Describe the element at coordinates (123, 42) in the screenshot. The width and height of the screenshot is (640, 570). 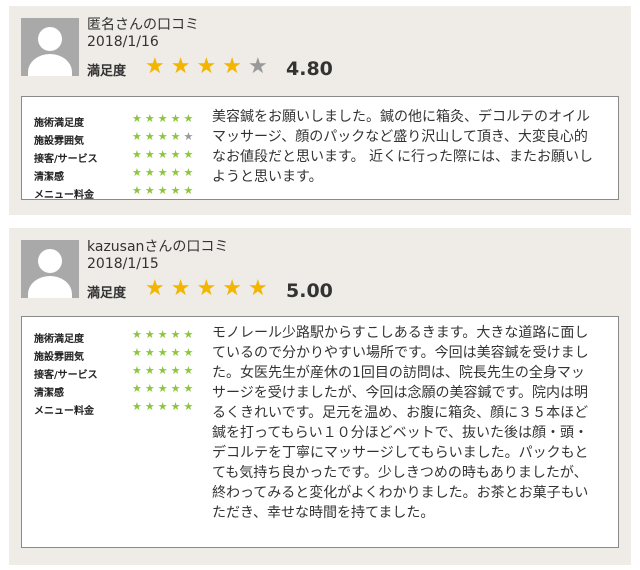
I see `review-date: 2018/1/16` at that location.